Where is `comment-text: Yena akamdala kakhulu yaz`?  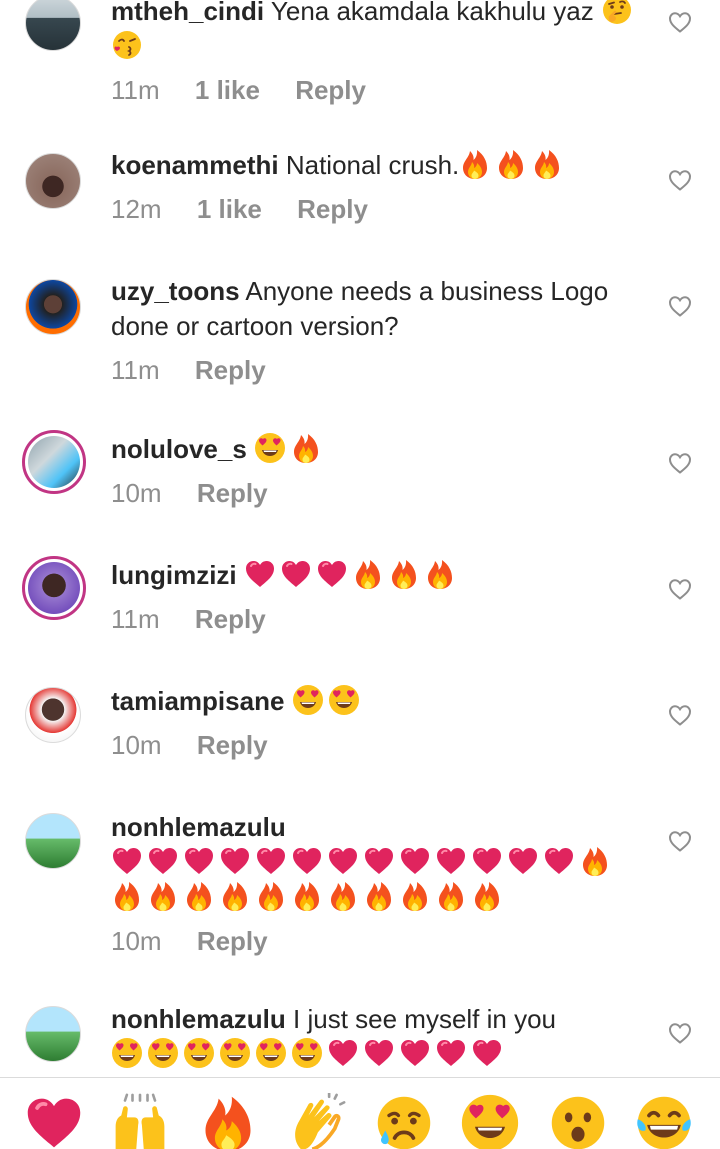
comment-text: Yena akamdala kakhulu yaz is located at coordinates (432, 13).